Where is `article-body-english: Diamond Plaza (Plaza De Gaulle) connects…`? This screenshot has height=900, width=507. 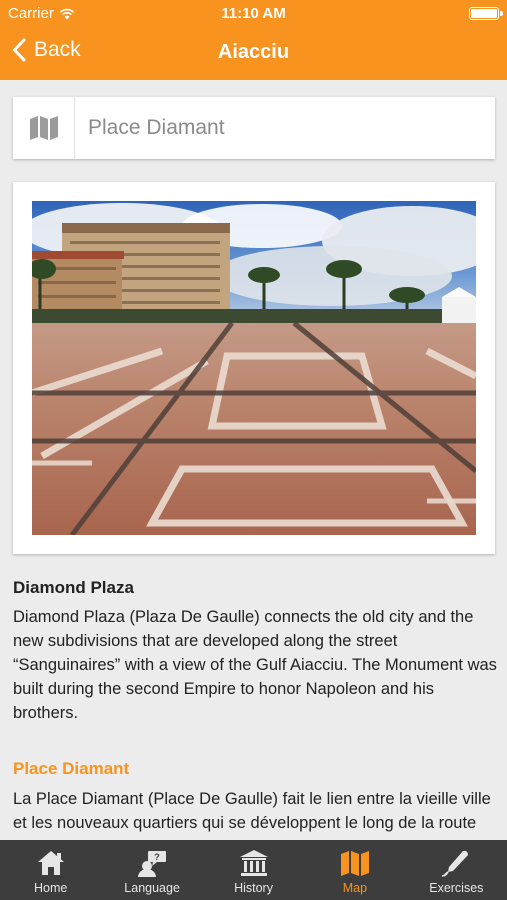
article-body-english: Diamond Plaza (Plaza De Gaulle) connects… is located at coordinates (255, 665).